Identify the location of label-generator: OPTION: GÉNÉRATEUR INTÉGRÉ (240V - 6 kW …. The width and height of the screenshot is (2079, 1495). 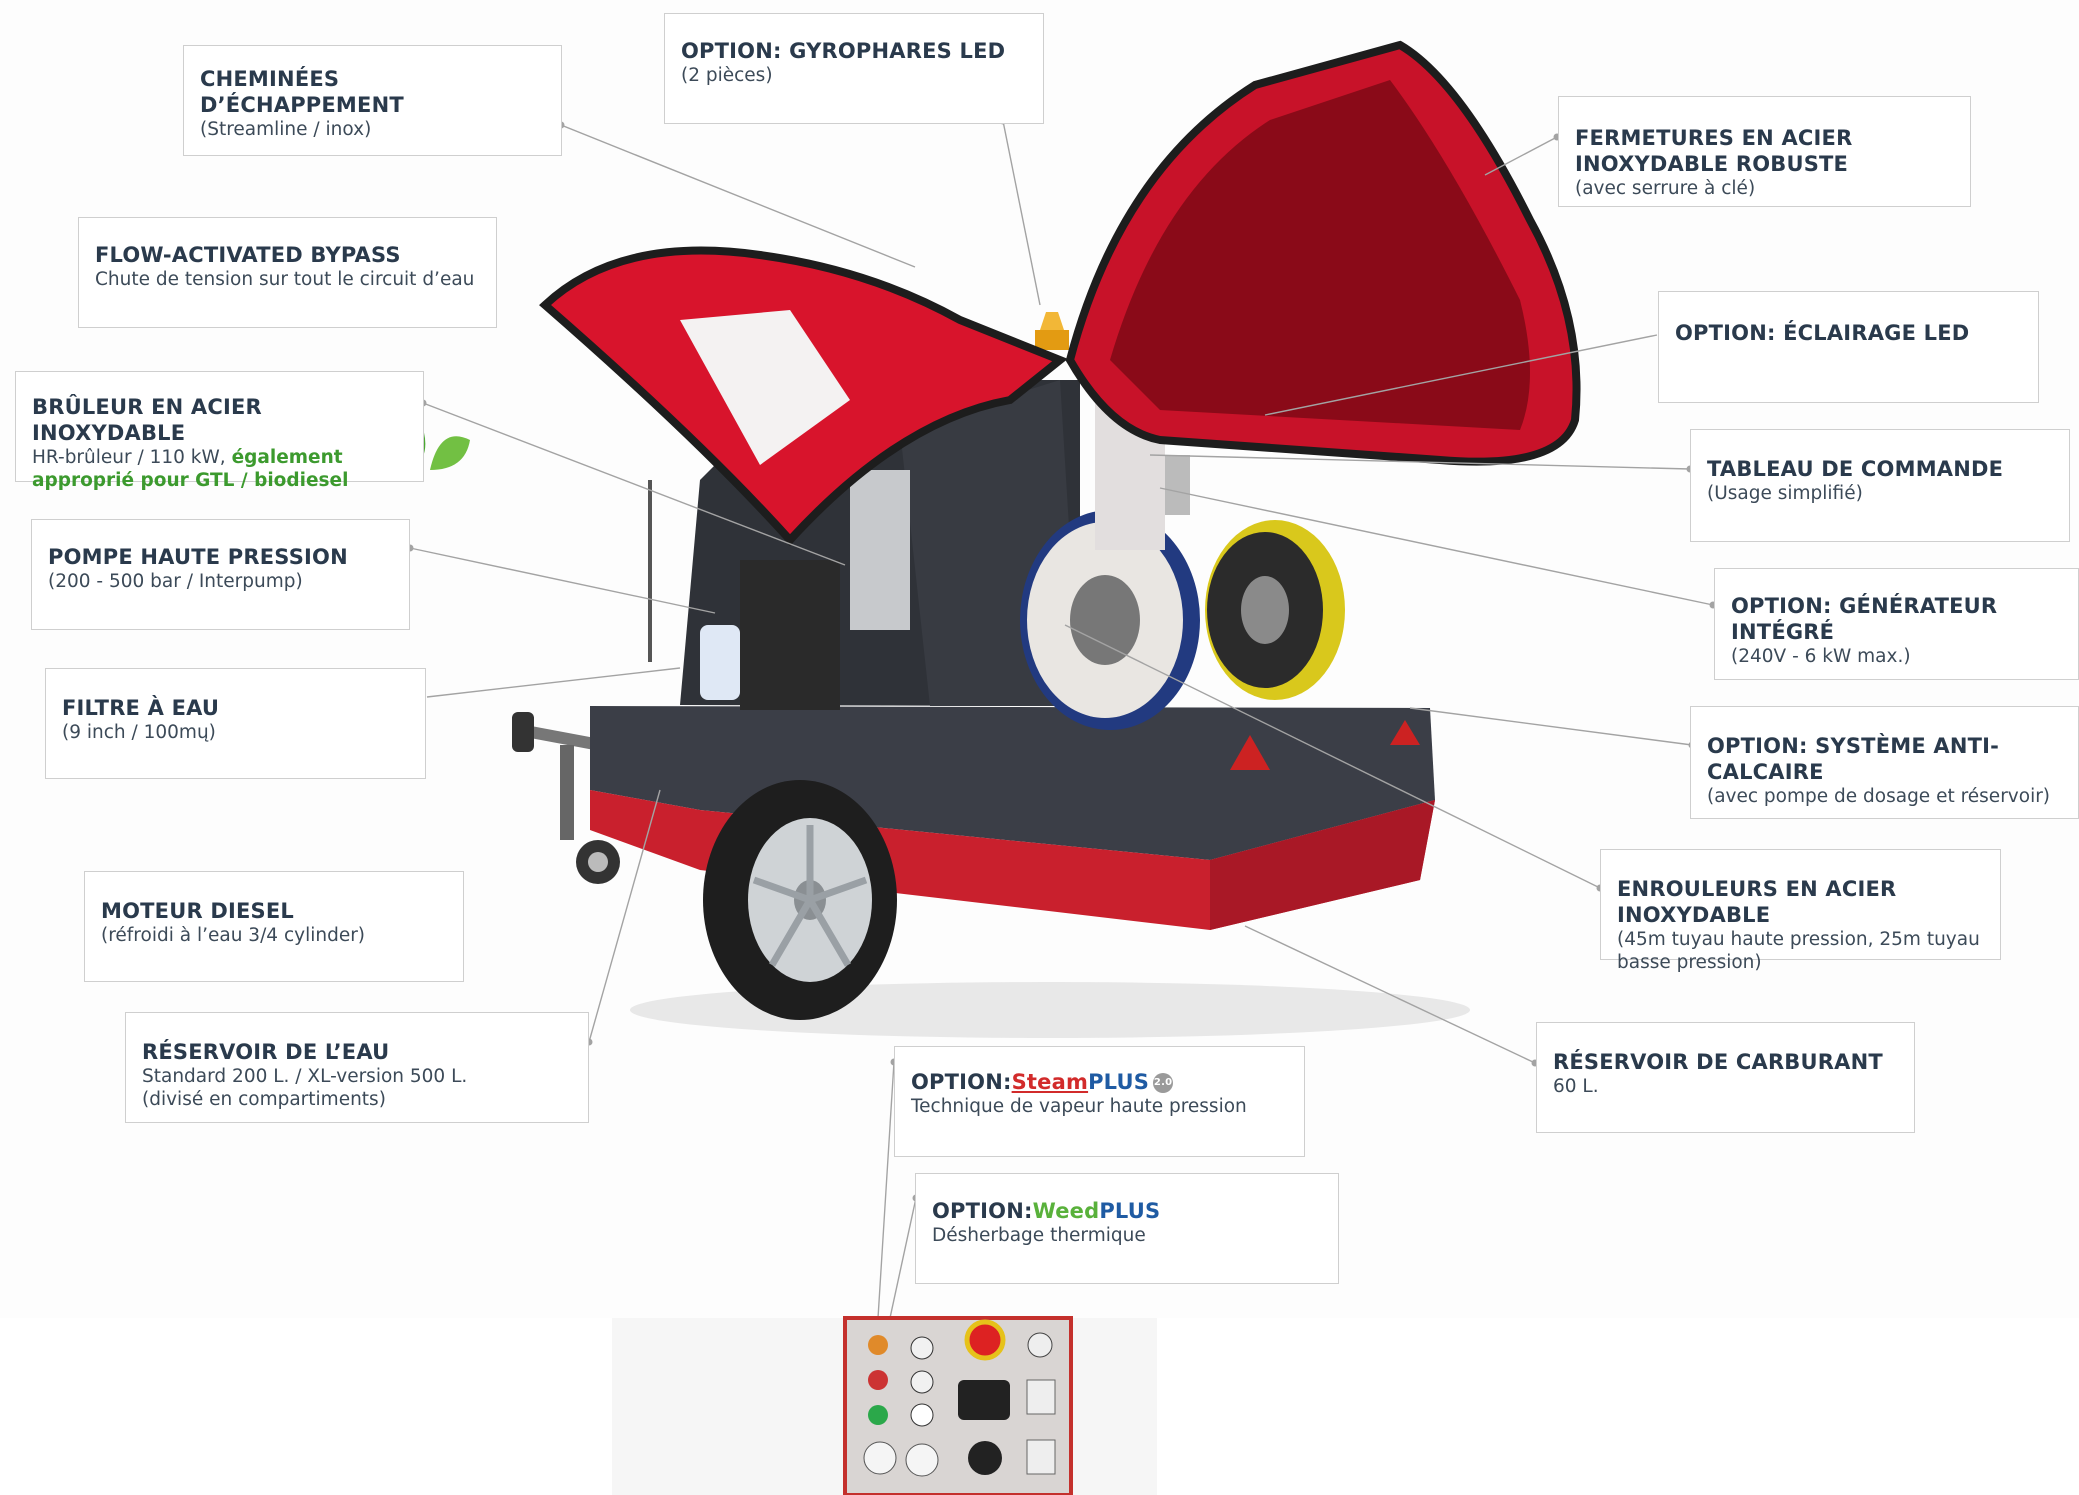
(1896, 624).